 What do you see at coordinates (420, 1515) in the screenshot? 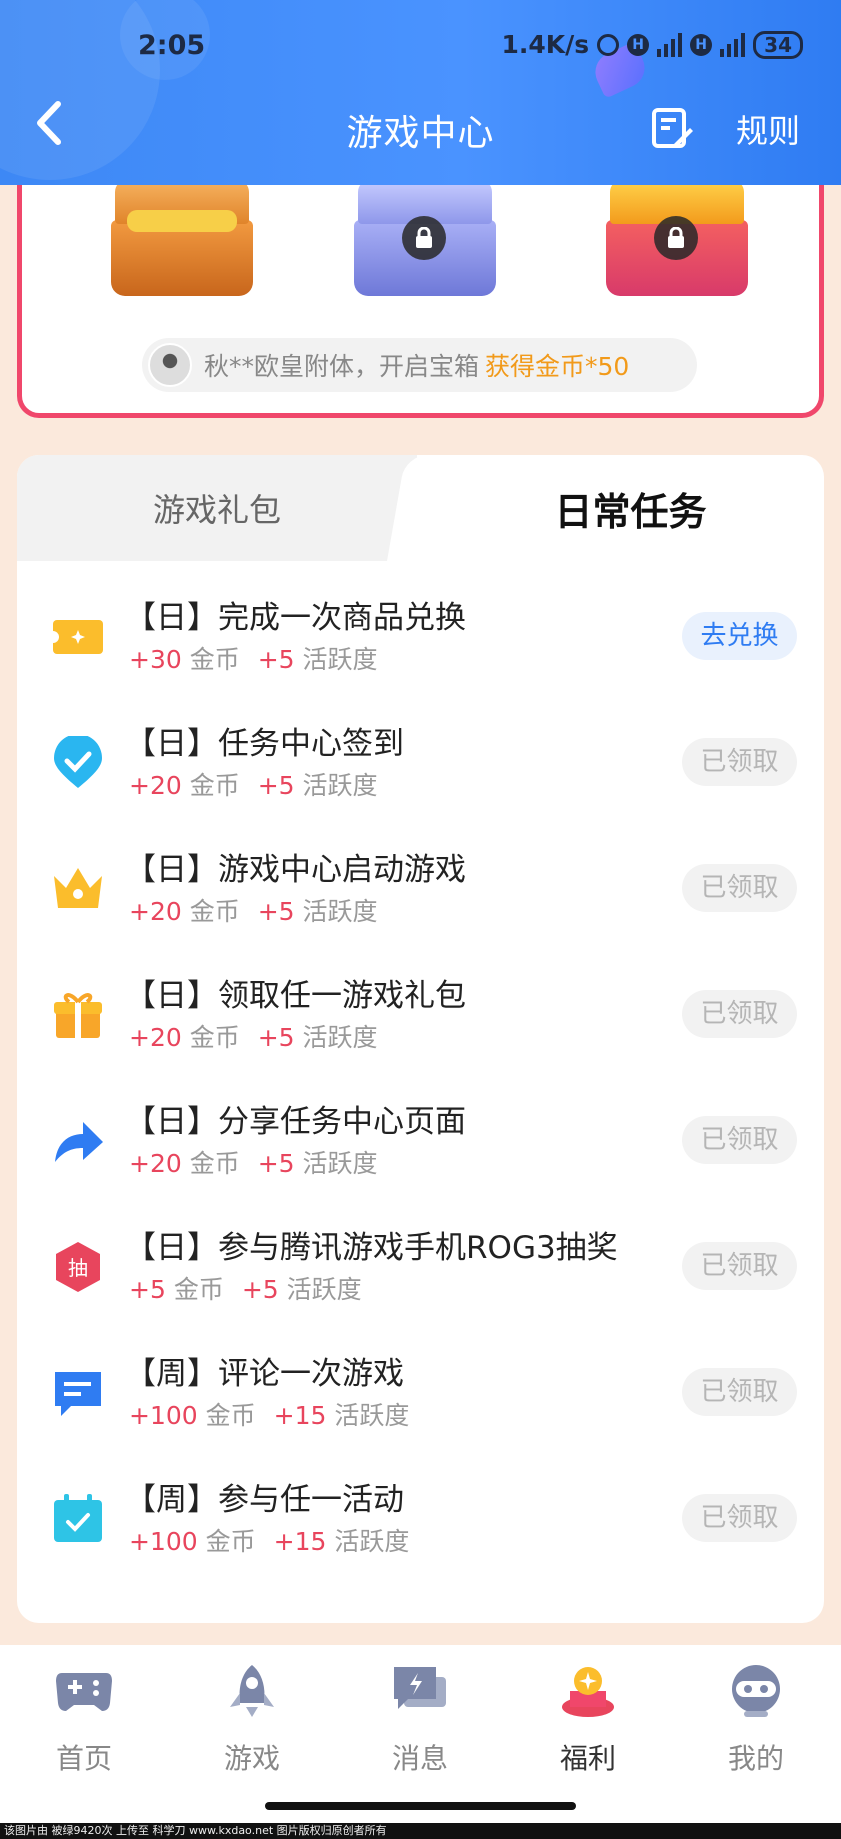
I see `task-row: 【周】参与任一活动 +100 金币 +15 活跃度 已领取` at bounding box center [420, 1515].